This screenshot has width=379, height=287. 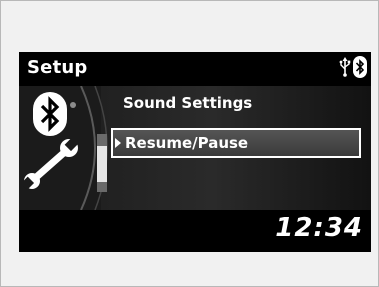 What do you see at coordinates (188, 103) in the screenshot?
I see `menu-item-label: Sound Settings` at bounding box center [188, 103].